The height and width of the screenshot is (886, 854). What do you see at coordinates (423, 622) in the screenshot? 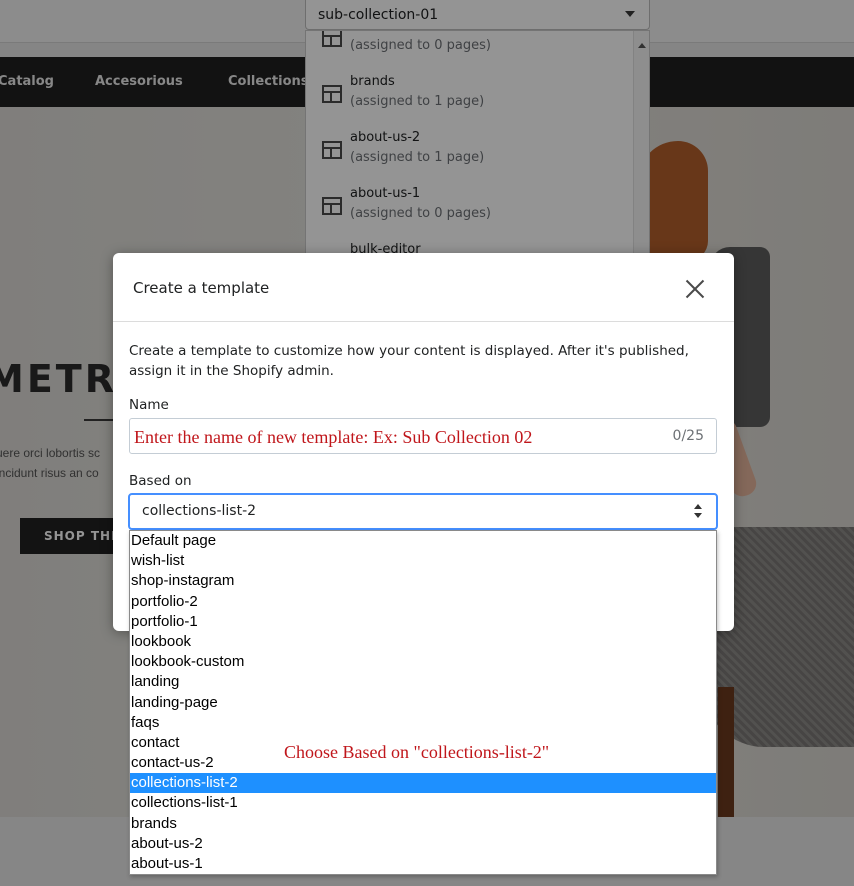
I see `option-item: portfolio-1` at bounding box center [423, 622].